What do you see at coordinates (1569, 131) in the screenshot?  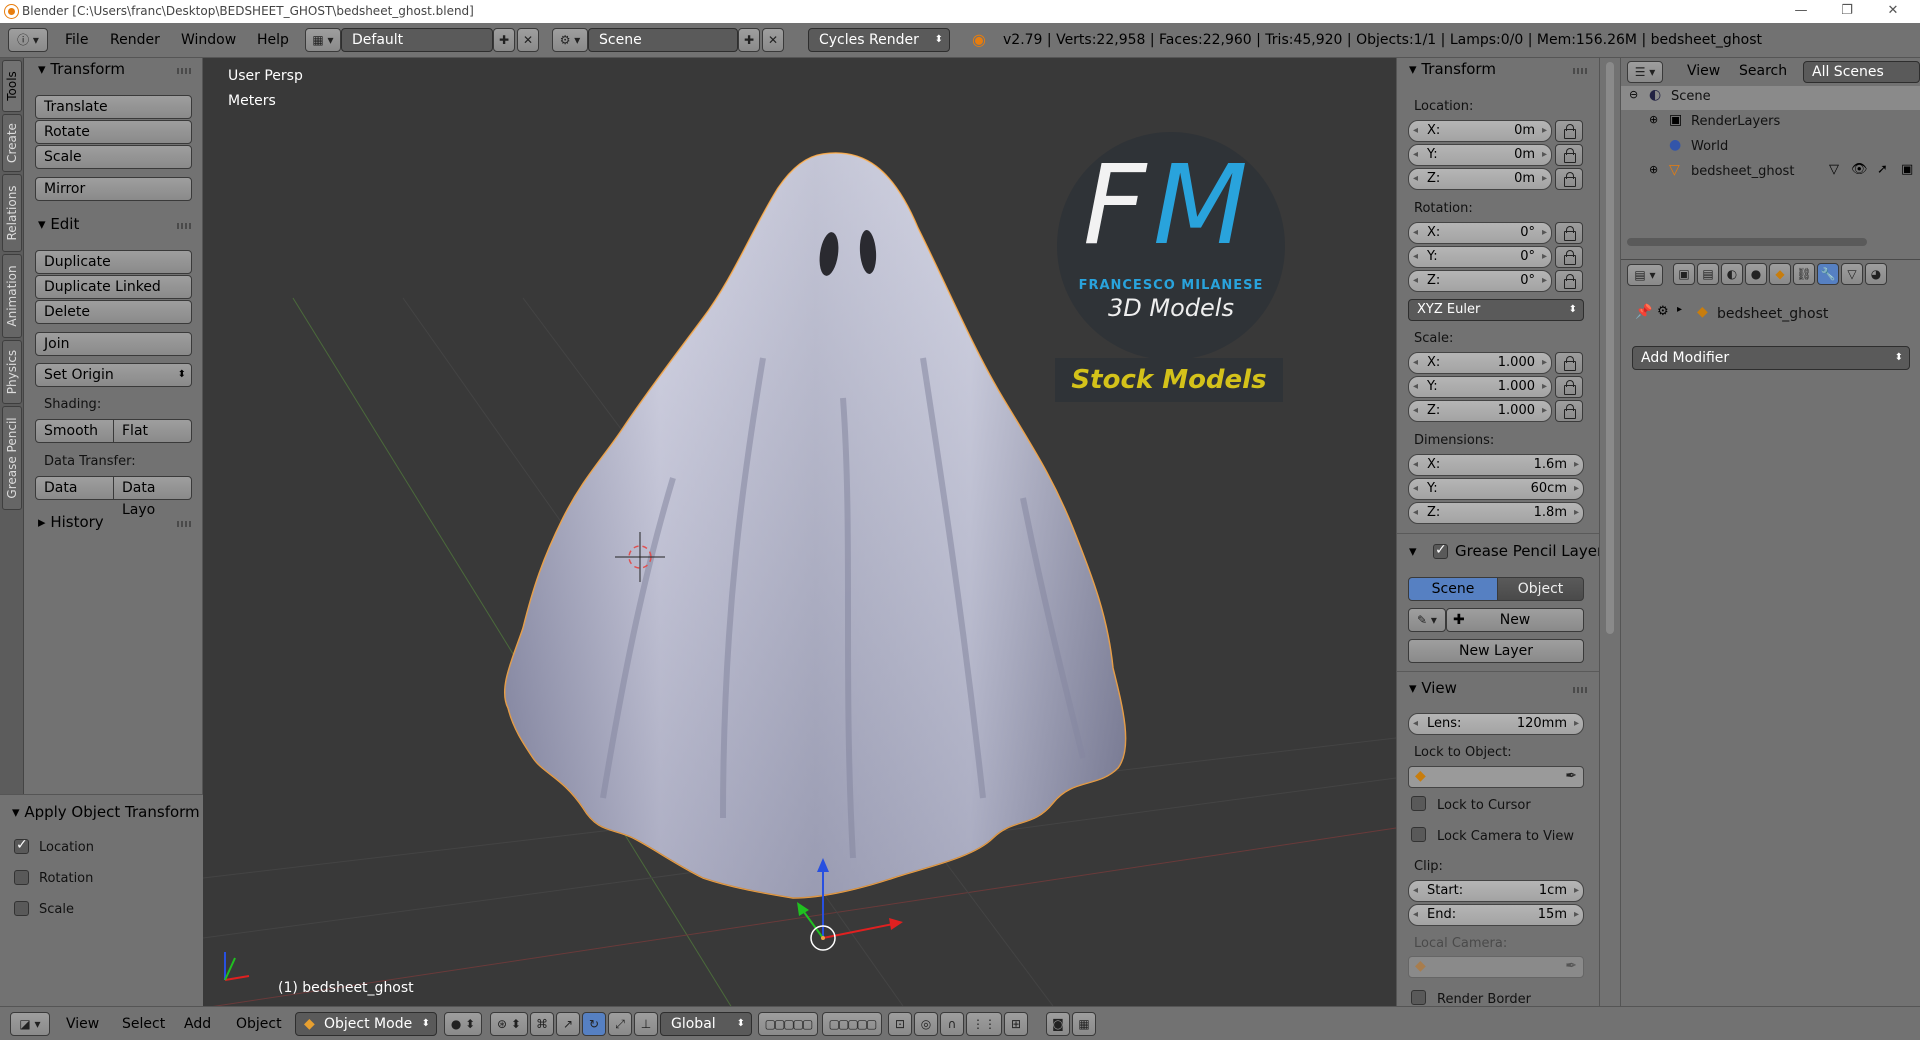 I see `lock-location-x-icon` at bounding box center [1569, 131].